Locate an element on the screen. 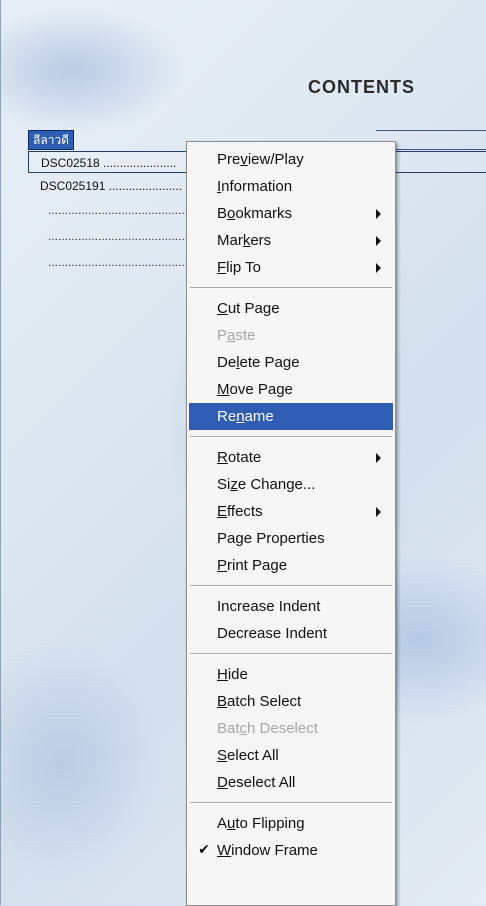 The height and width of the screenshot is (906, 486). menu-item-label: Print Page is located at coordinates (252, 565).